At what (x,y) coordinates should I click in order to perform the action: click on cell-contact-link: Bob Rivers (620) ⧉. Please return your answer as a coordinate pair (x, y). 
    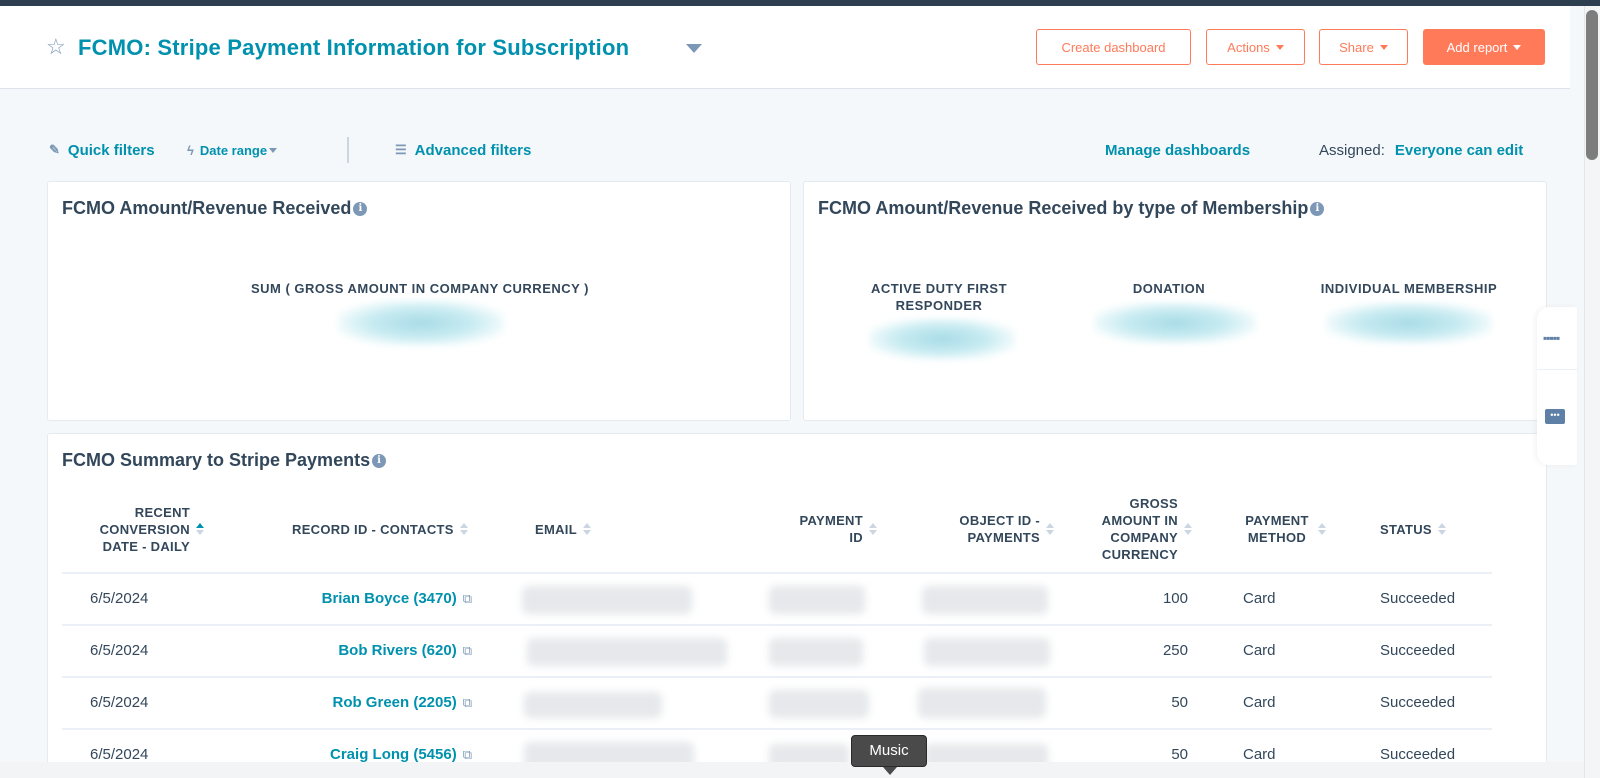
    Looking at the image, I should click on (405, 650).